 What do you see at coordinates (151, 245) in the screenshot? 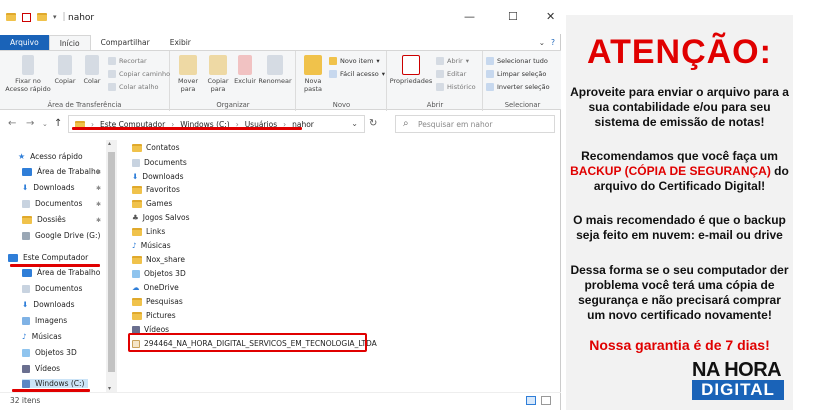
I see `list-item: ♪ Músicas` at bounding box center [151, 245].